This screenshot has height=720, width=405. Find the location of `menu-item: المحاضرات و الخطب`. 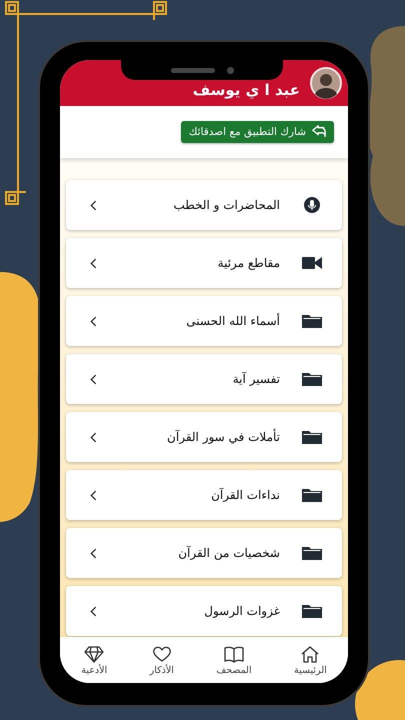

menu-item: المحاضرات و الخطب is located at coordinates (204, 205).